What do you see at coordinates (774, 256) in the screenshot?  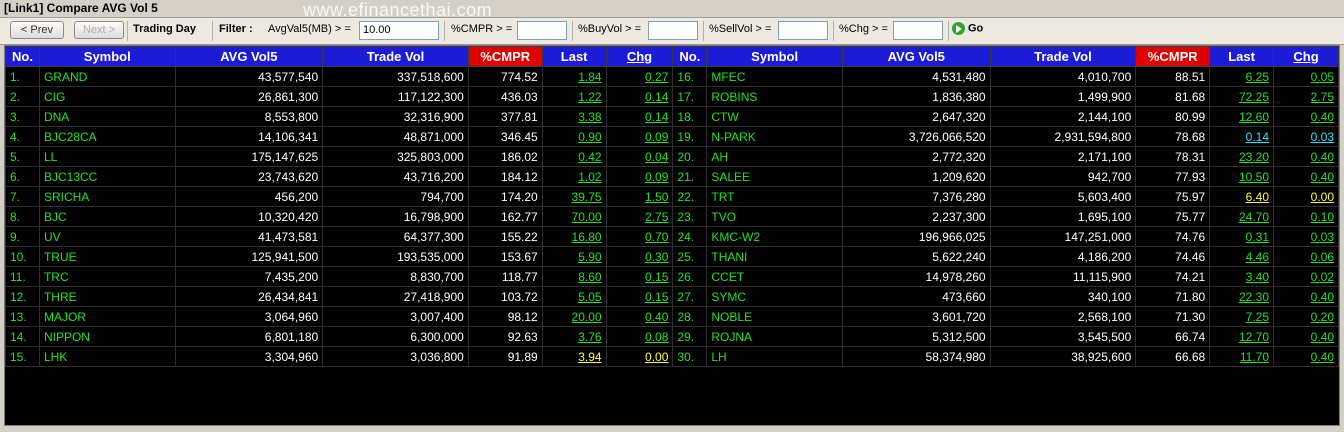 I see `stock-symbol: THANI` at bounding box center [774, 256].